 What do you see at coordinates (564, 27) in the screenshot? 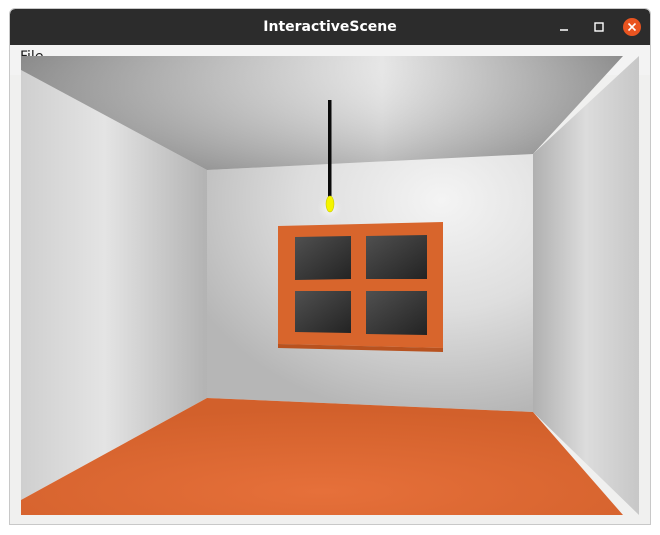
I see `minimize-button` at bounding box center [564, 27].